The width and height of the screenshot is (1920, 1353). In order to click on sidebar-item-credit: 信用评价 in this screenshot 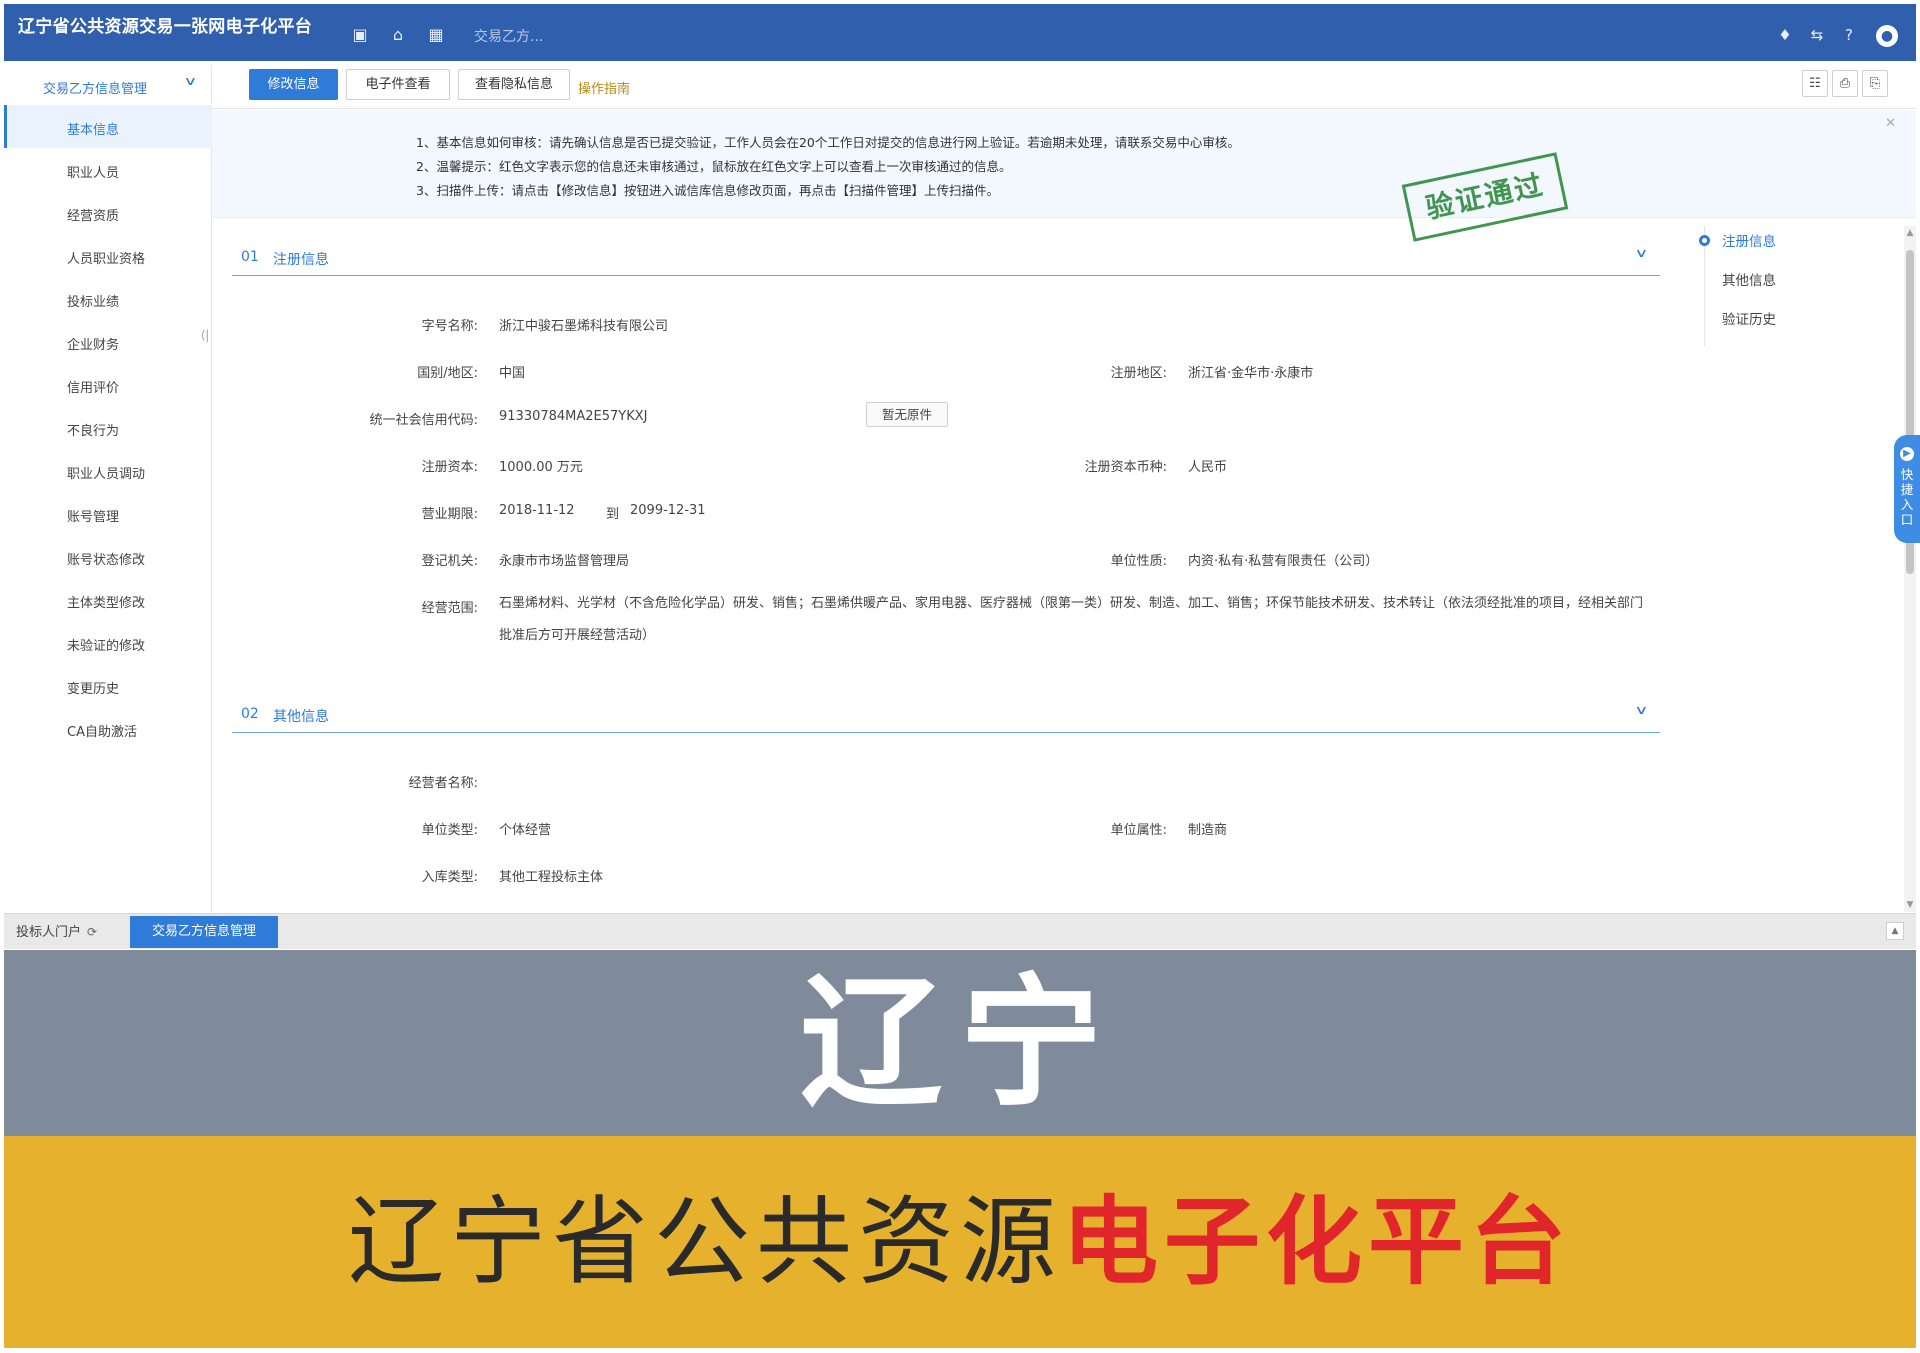, I will do `click(108, 384)`.